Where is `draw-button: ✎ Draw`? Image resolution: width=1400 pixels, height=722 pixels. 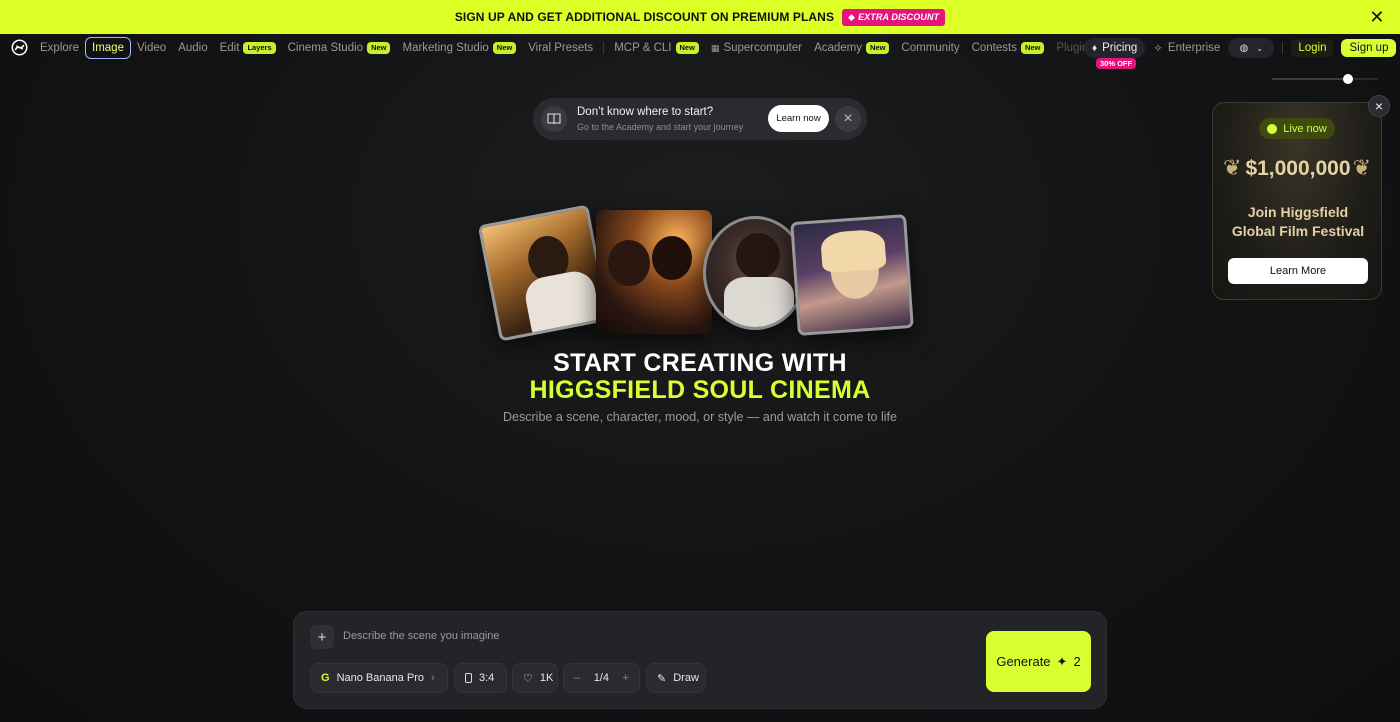 draw-button: ✎ Draw is located at coordinates (676, 678).